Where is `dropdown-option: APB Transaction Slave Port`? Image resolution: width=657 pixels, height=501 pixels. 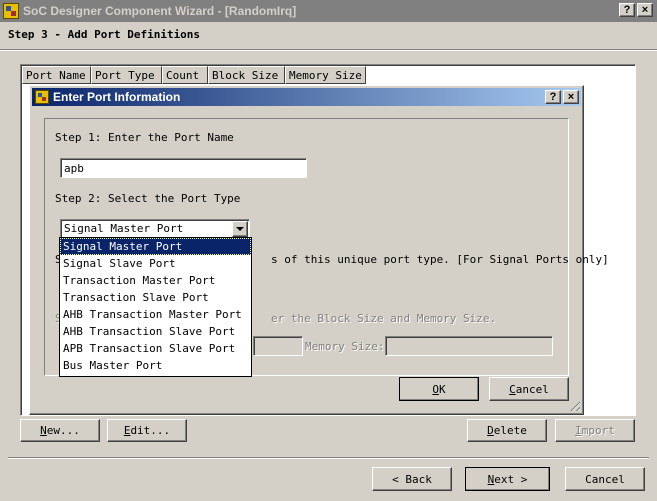 dropdown-option: APB Transaction Slave Port is located at coordinates (155, 348).